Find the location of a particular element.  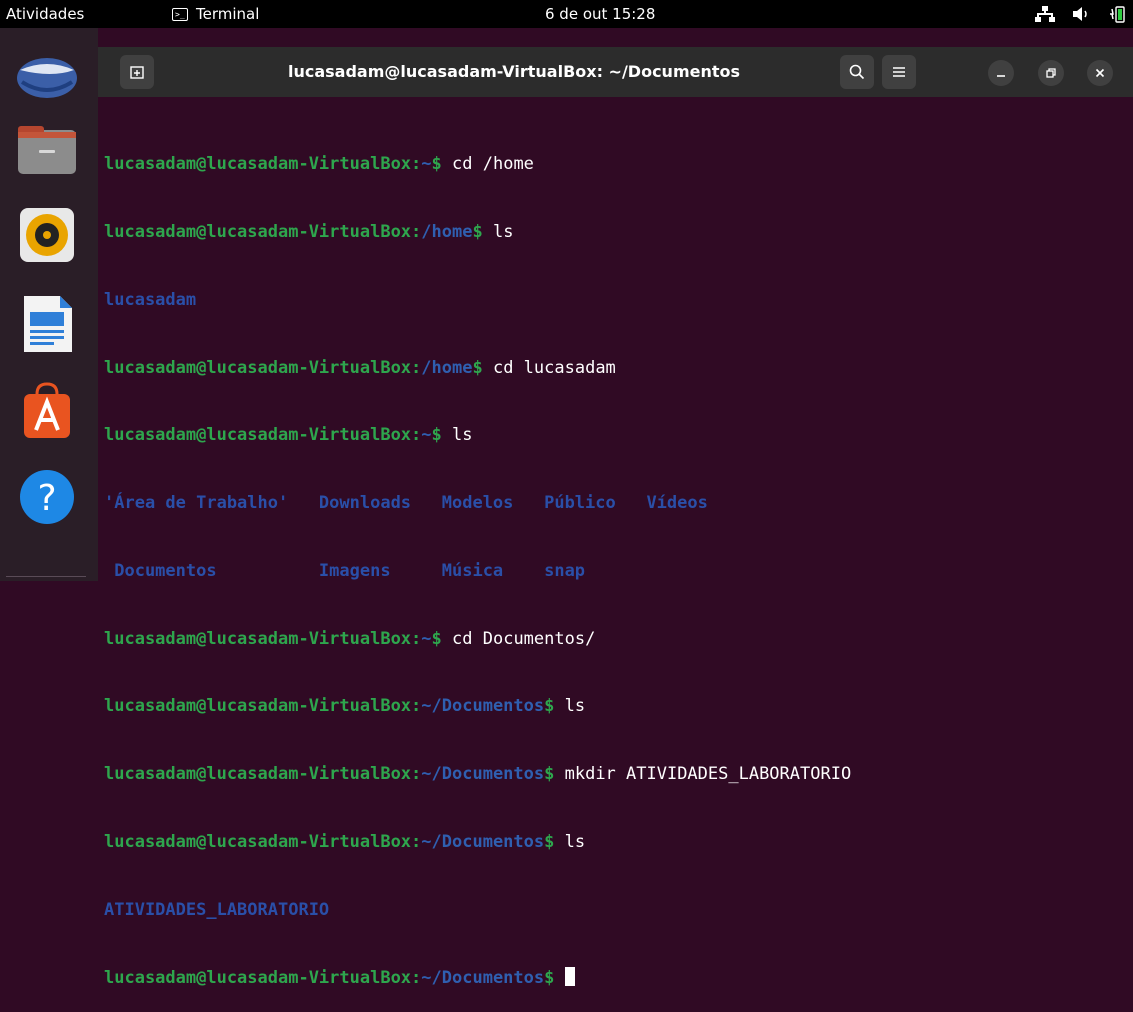

app-menu: >_ Terminal is located at coordinates (215, 14).